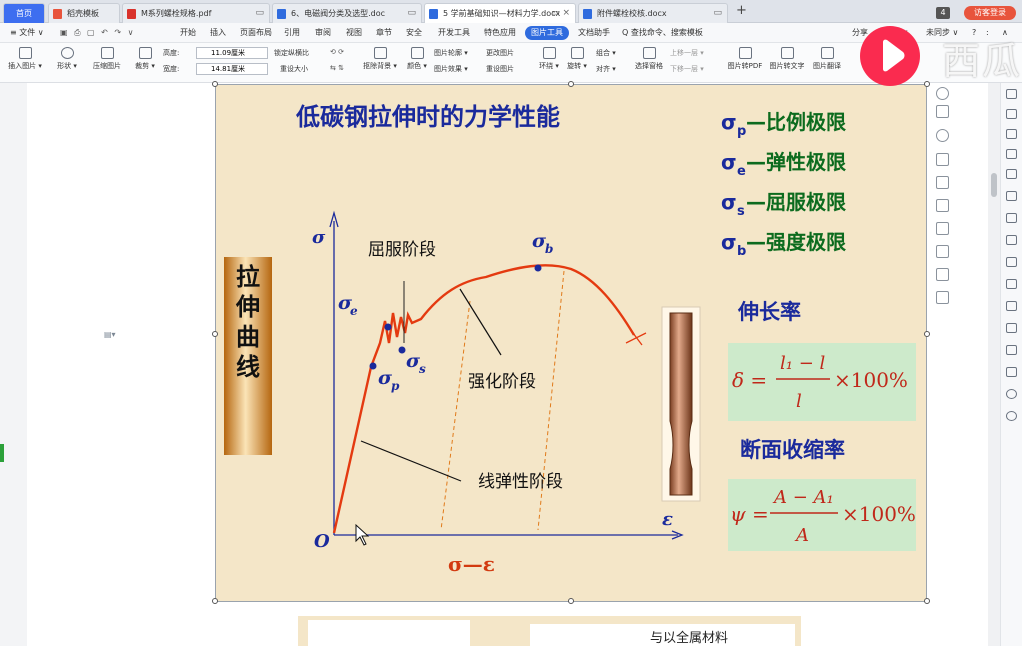  I want to click on cursor-tool-icon, so click(1011, 94).